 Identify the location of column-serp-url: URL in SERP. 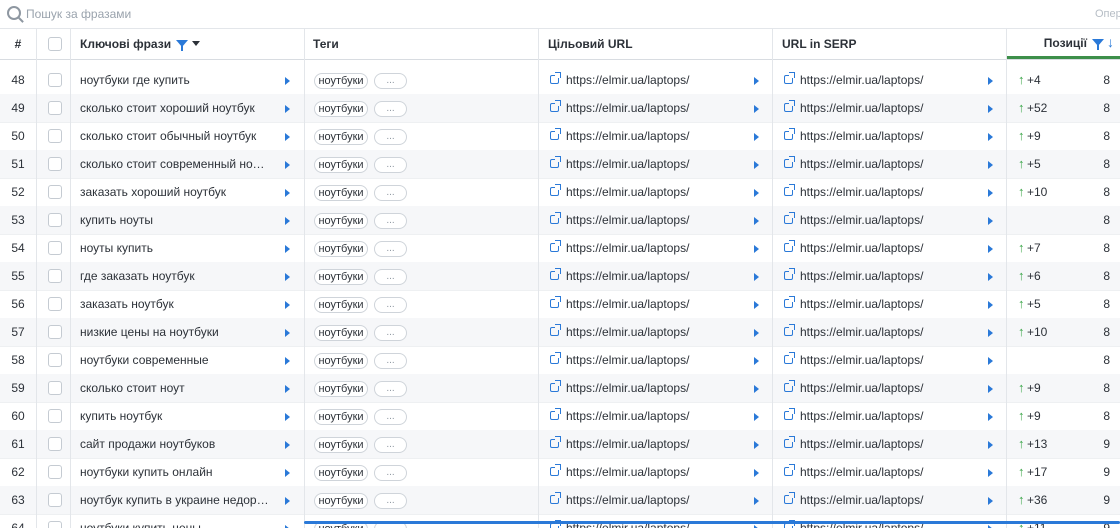
(819, 44).